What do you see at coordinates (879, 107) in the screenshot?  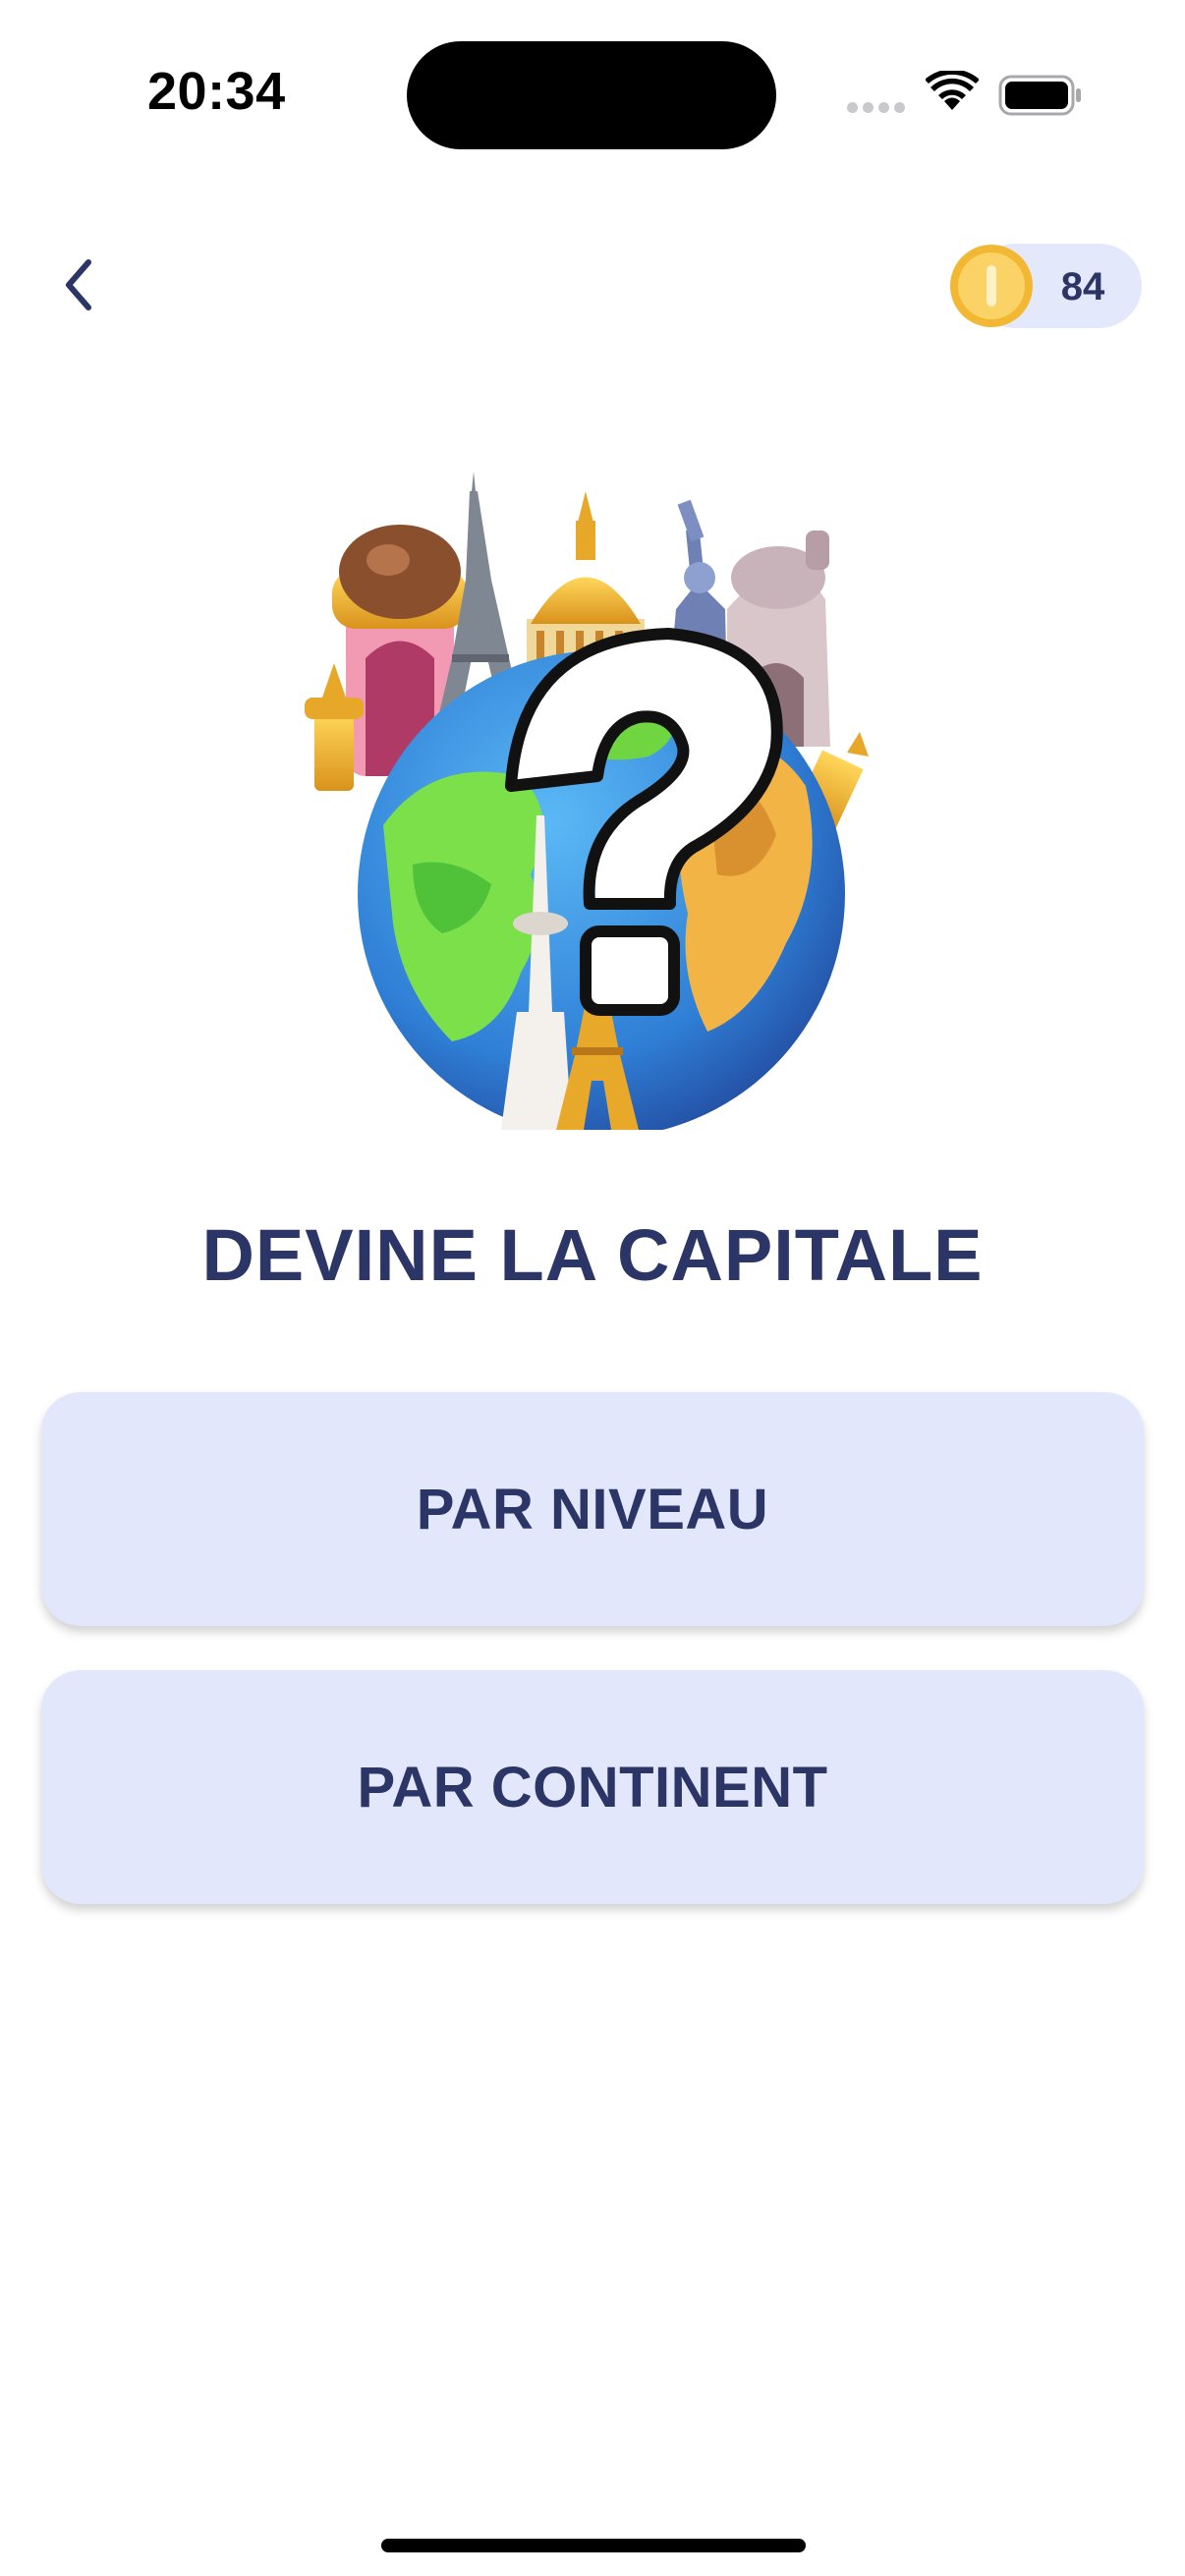 I see `cellular-signal-icon` at bounding box center [879, 107].